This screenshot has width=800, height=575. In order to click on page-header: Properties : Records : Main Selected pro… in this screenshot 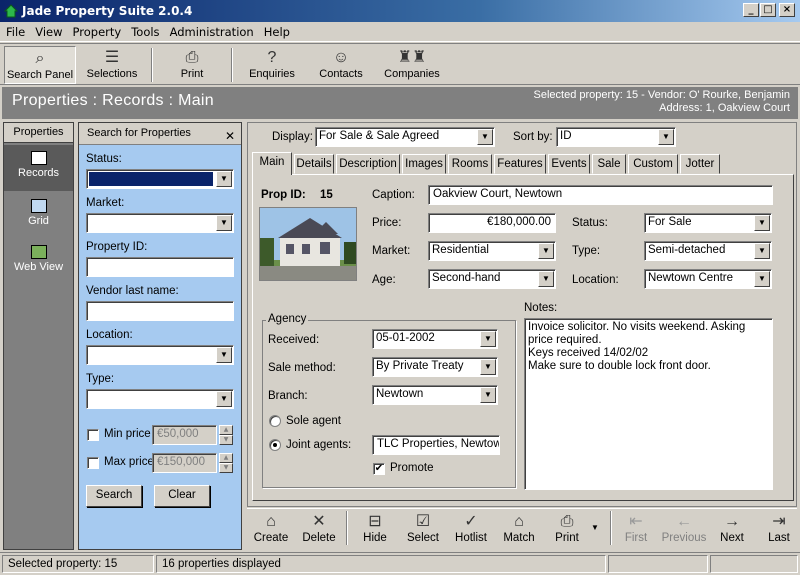, I will do `click(400, 103)`.